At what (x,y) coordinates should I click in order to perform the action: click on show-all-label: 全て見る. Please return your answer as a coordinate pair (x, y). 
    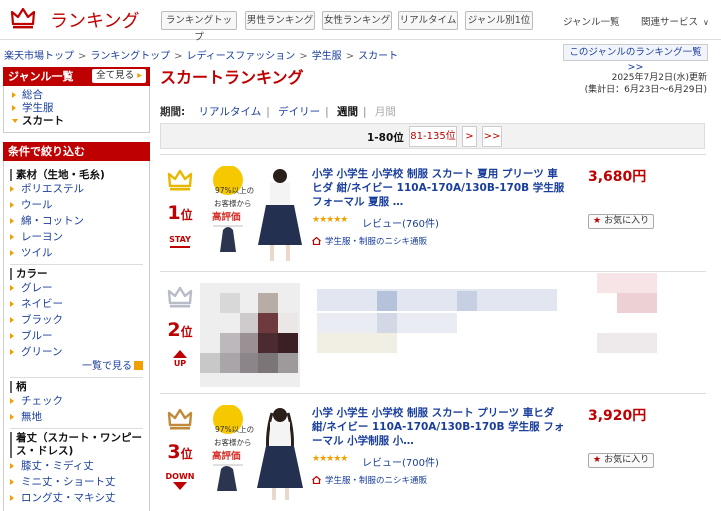
    Looking at the image, I should click on (115, 75).